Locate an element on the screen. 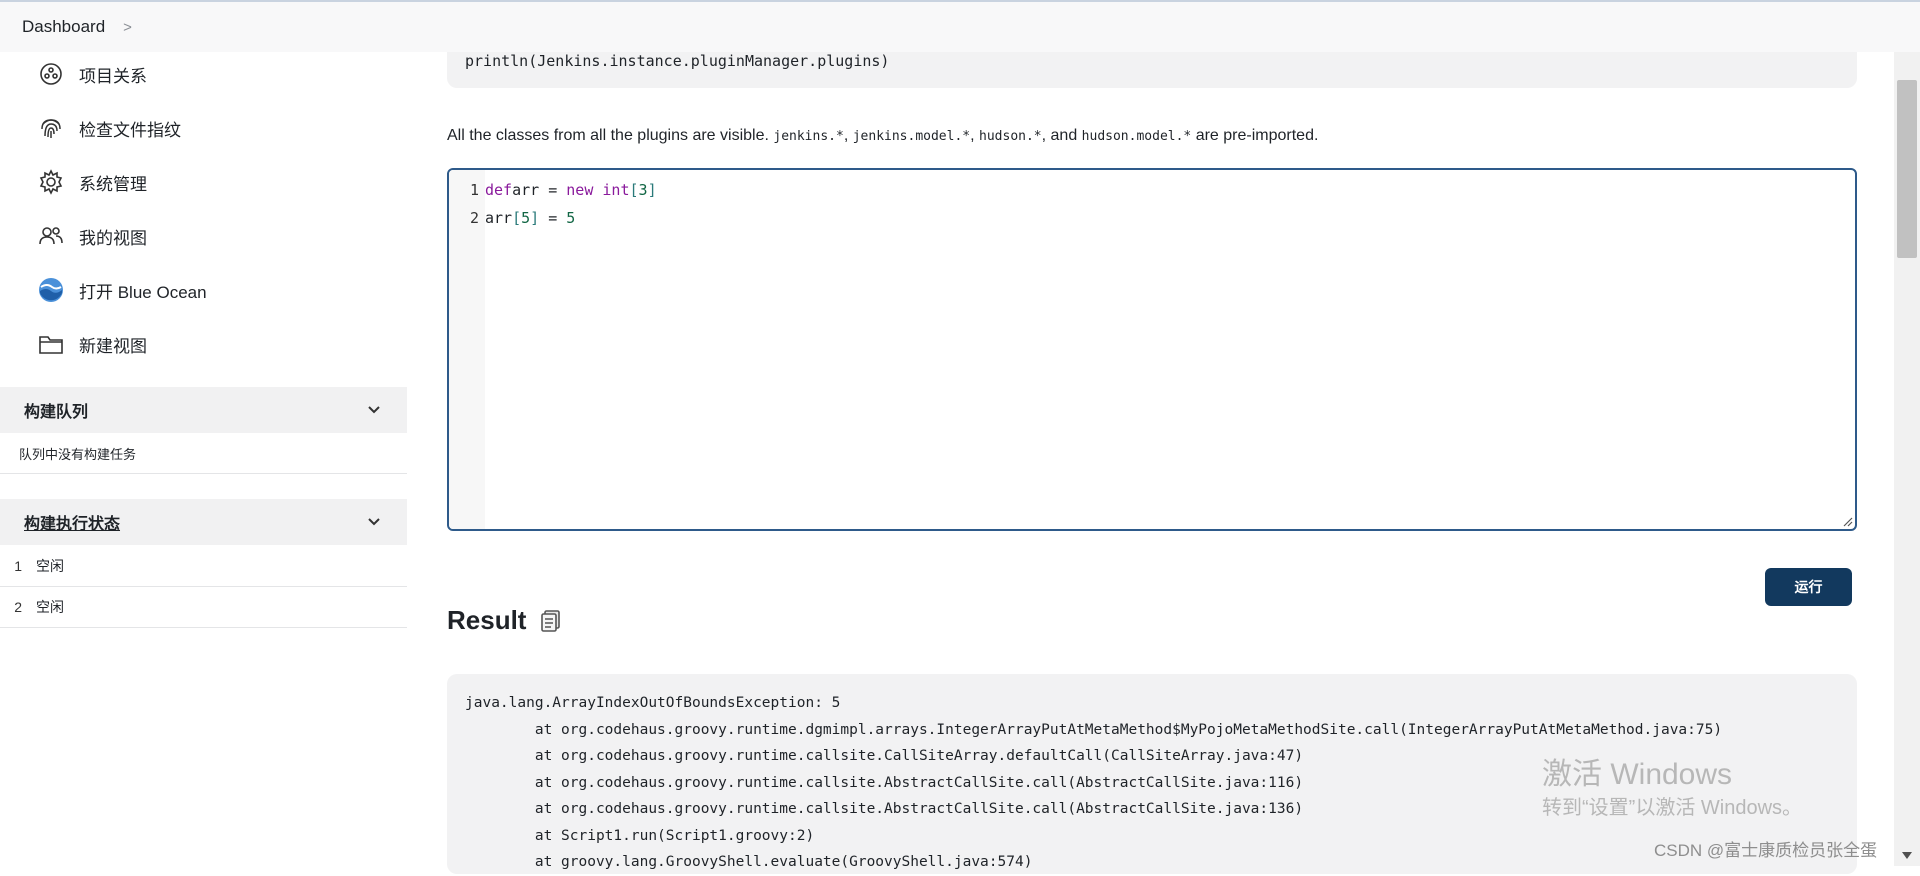 Image resolution: width=1920 pixels, height=876 pixels. sidebar-item-label: 我的视图 is located at coordinates (113, 238).